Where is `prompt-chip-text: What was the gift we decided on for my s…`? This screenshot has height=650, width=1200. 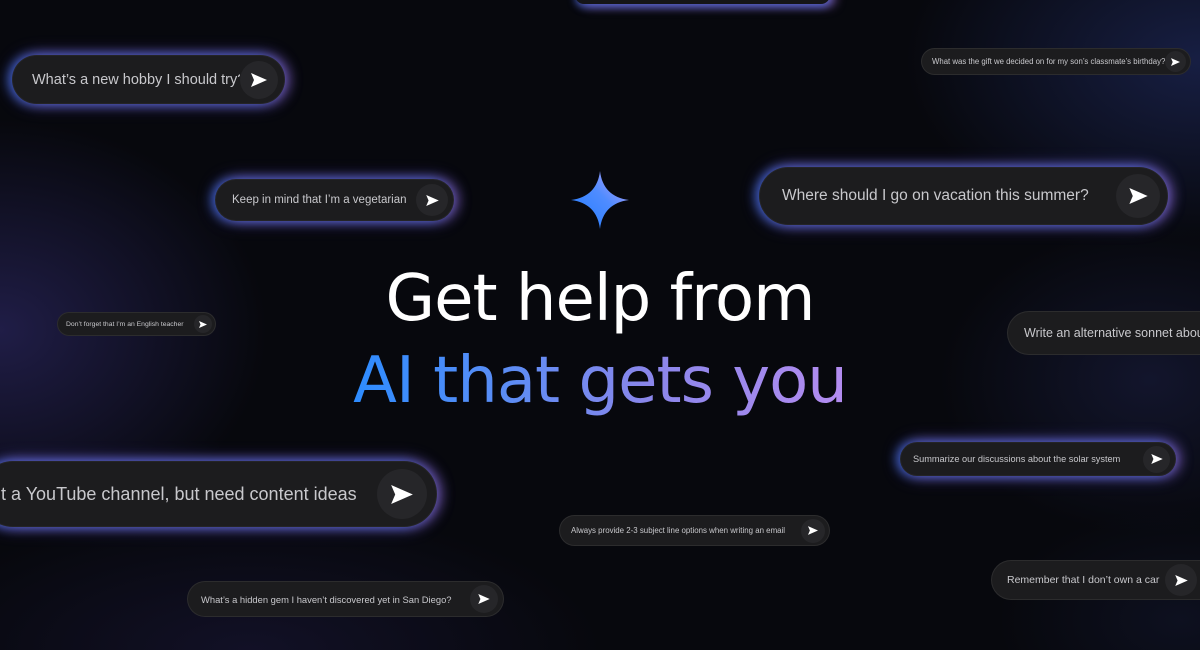 prompt-chip-text: What was the gift we decided on for my s… is located at coordinates (1048, 61).